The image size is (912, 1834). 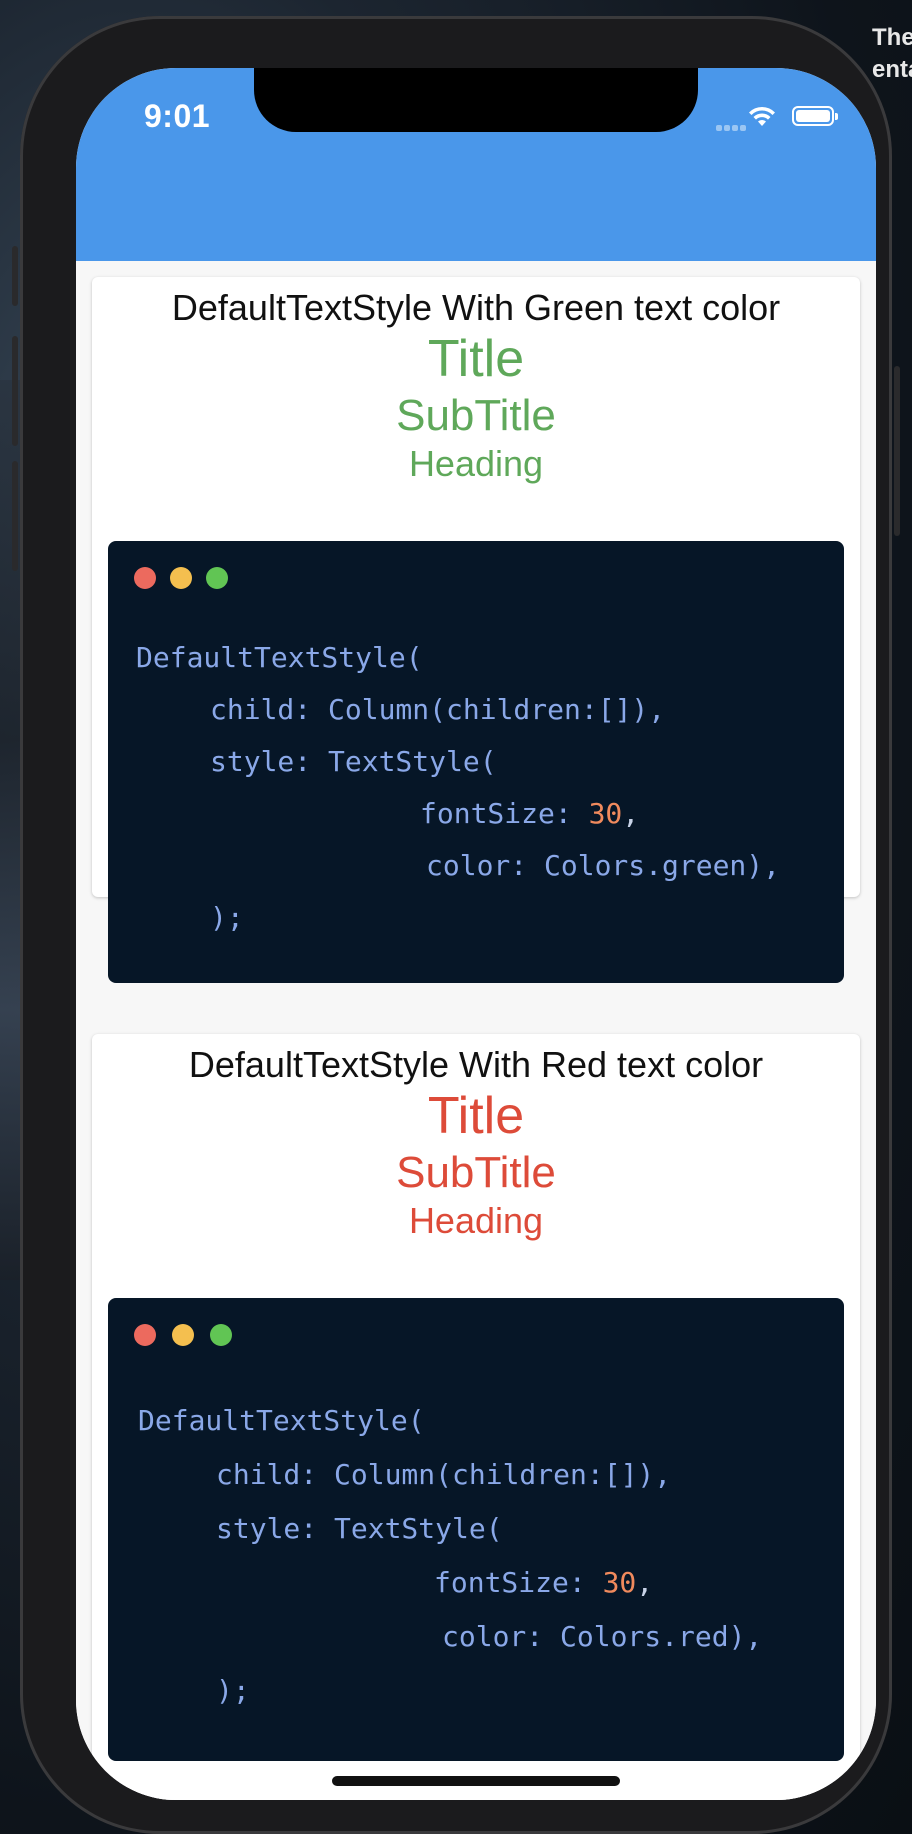 I want to click on card-heading: DefaultTextStyle With Green text color, so click(x=476, y=307).